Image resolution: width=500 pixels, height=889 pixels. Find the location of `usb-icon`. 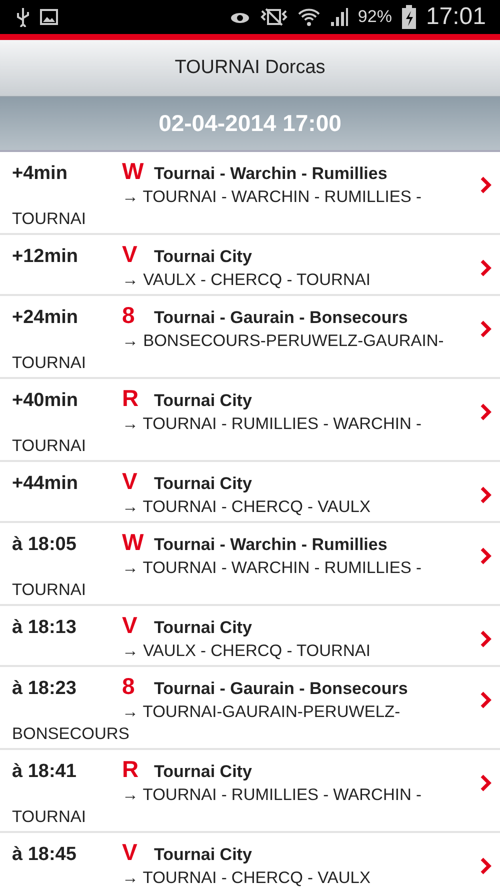

usb-icon is located at coordinates (23, 17).